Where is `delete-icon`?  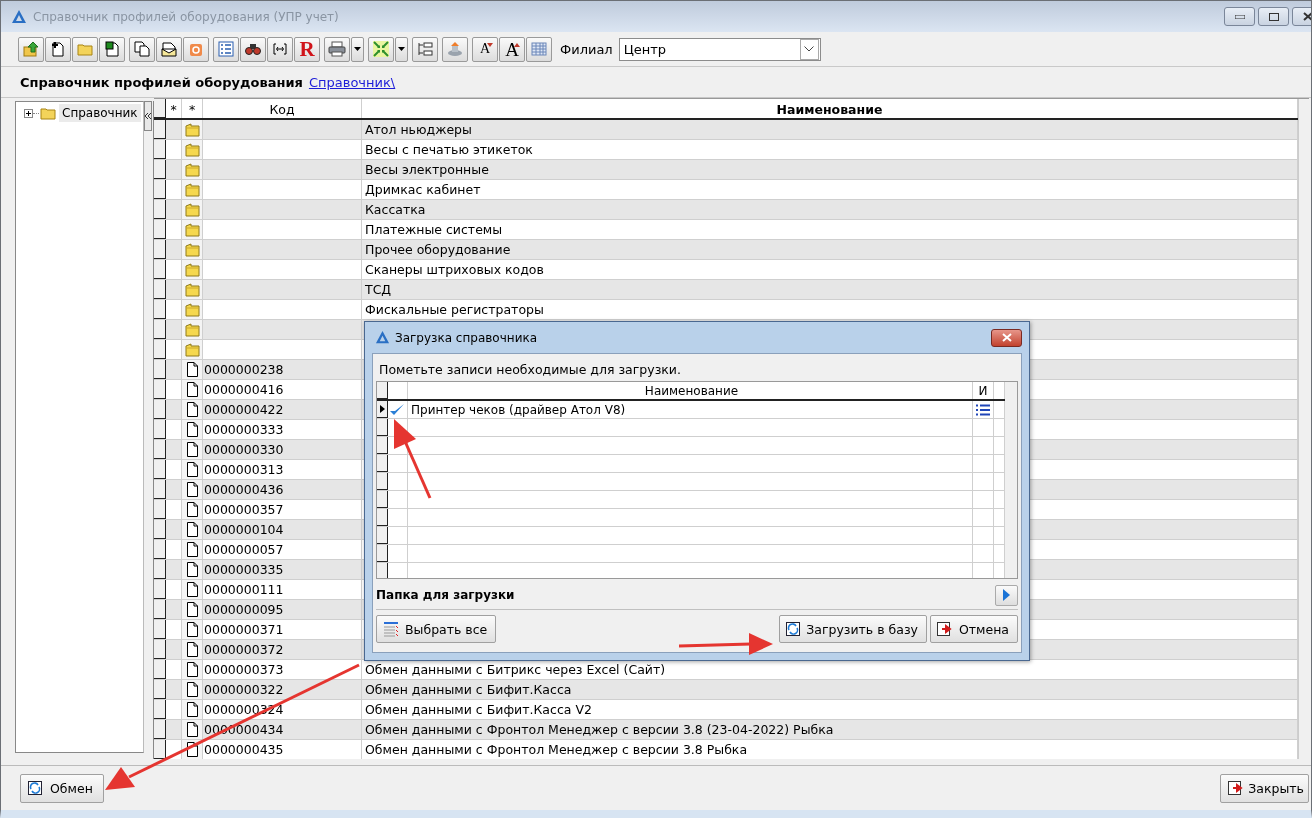
delete-icon is located at coordinates (196, 49).